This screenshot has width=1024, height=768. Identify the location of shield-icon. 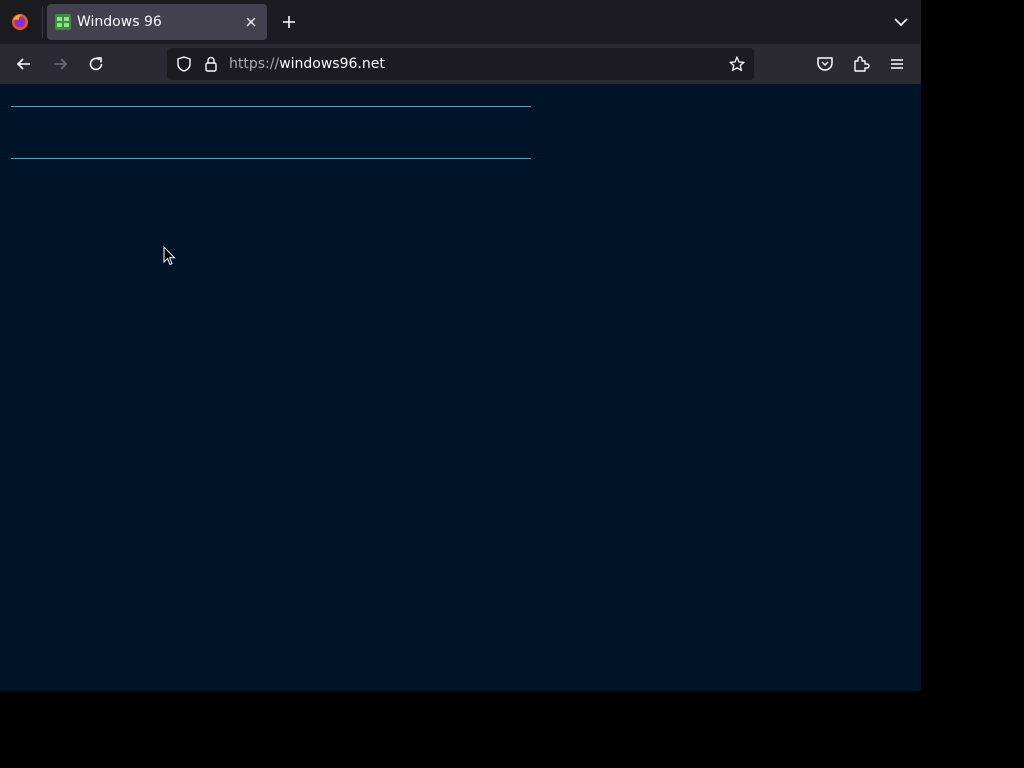
(184, 64).